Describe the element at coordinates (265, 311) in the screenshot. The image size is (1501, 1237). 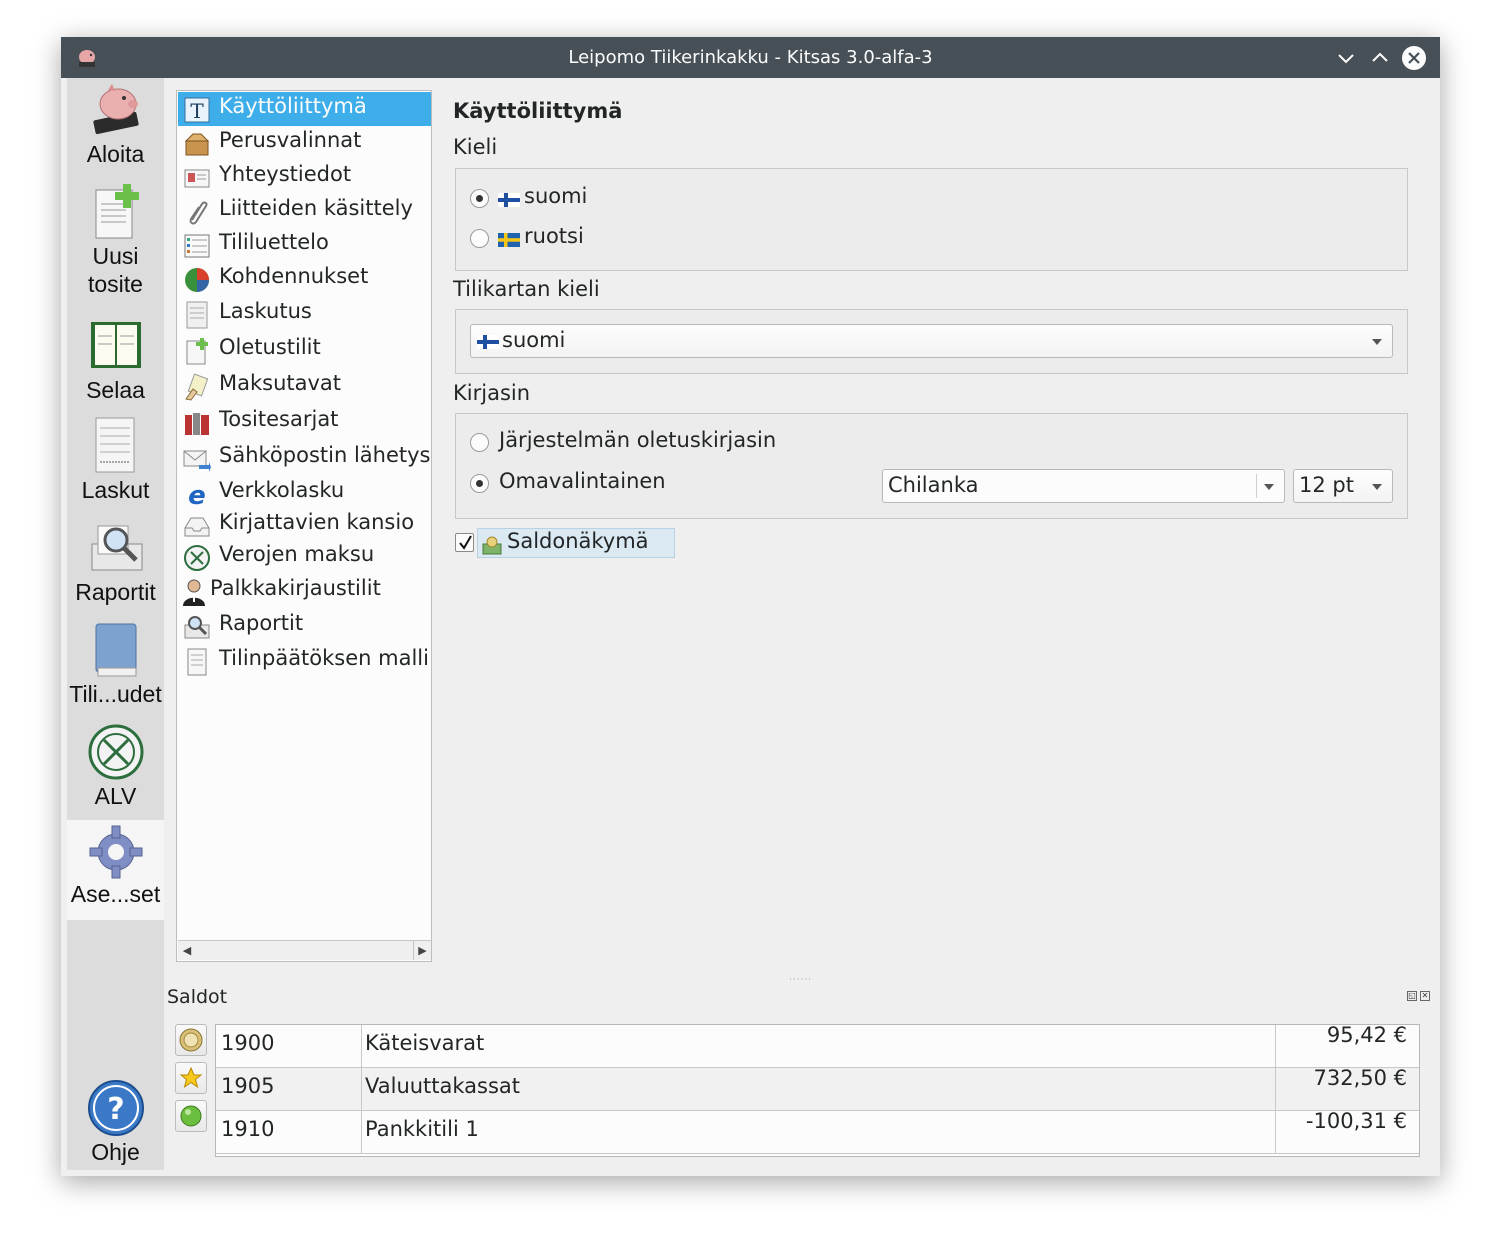
I see `nav-label: Laskutus` at that location.